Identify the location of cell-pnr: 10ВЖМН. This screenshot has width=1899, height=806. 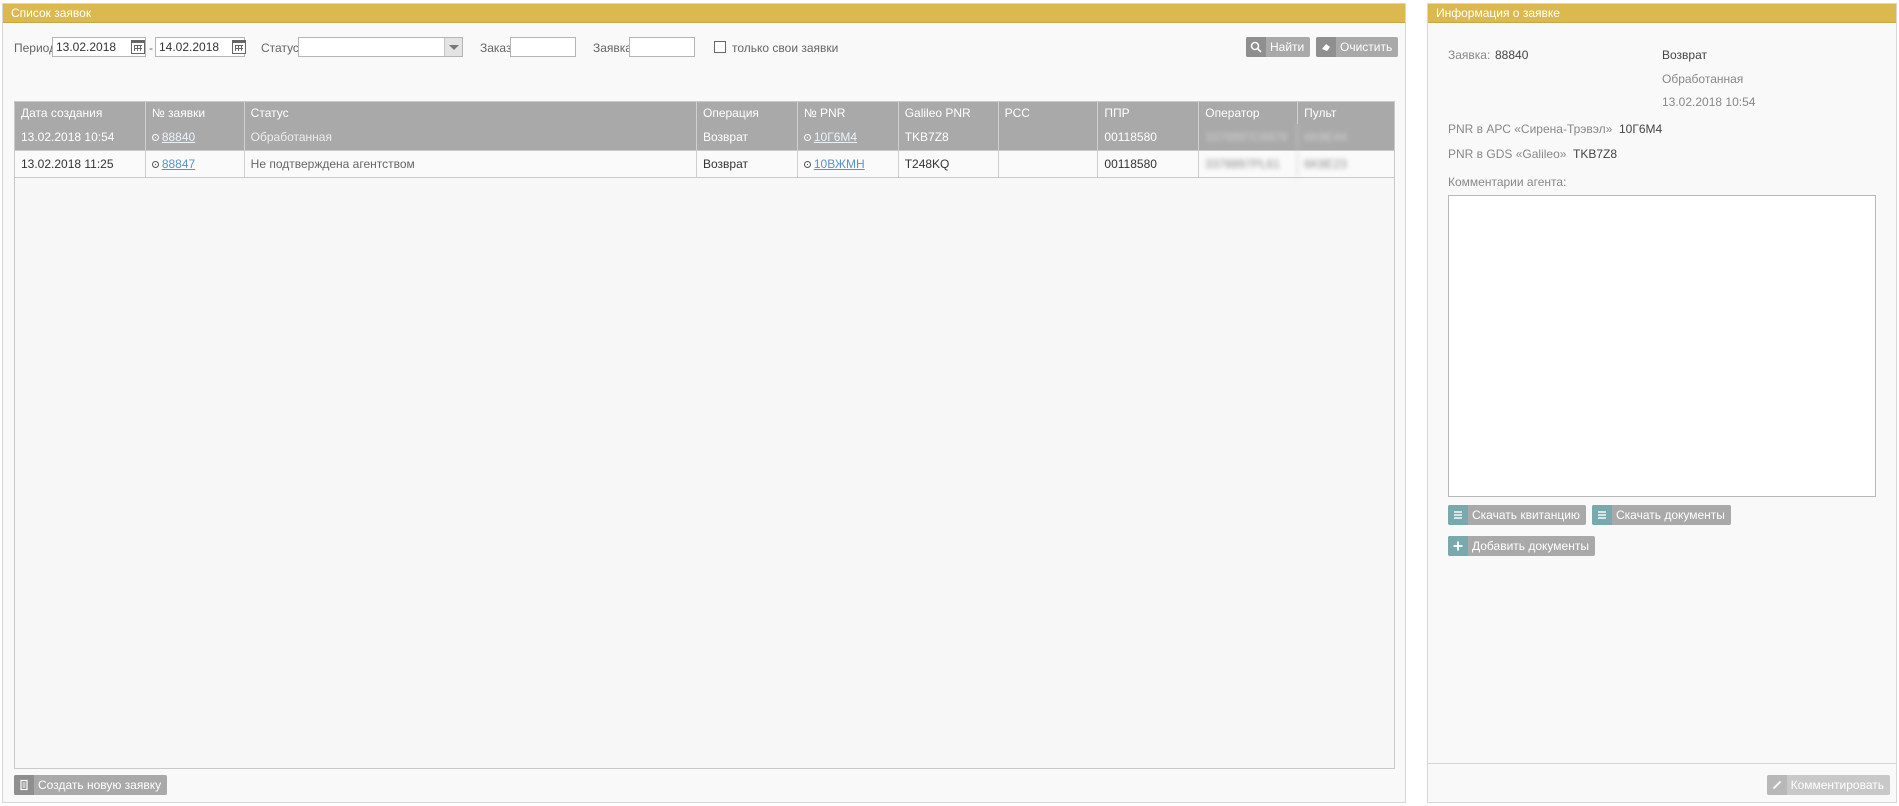
(848, 164).